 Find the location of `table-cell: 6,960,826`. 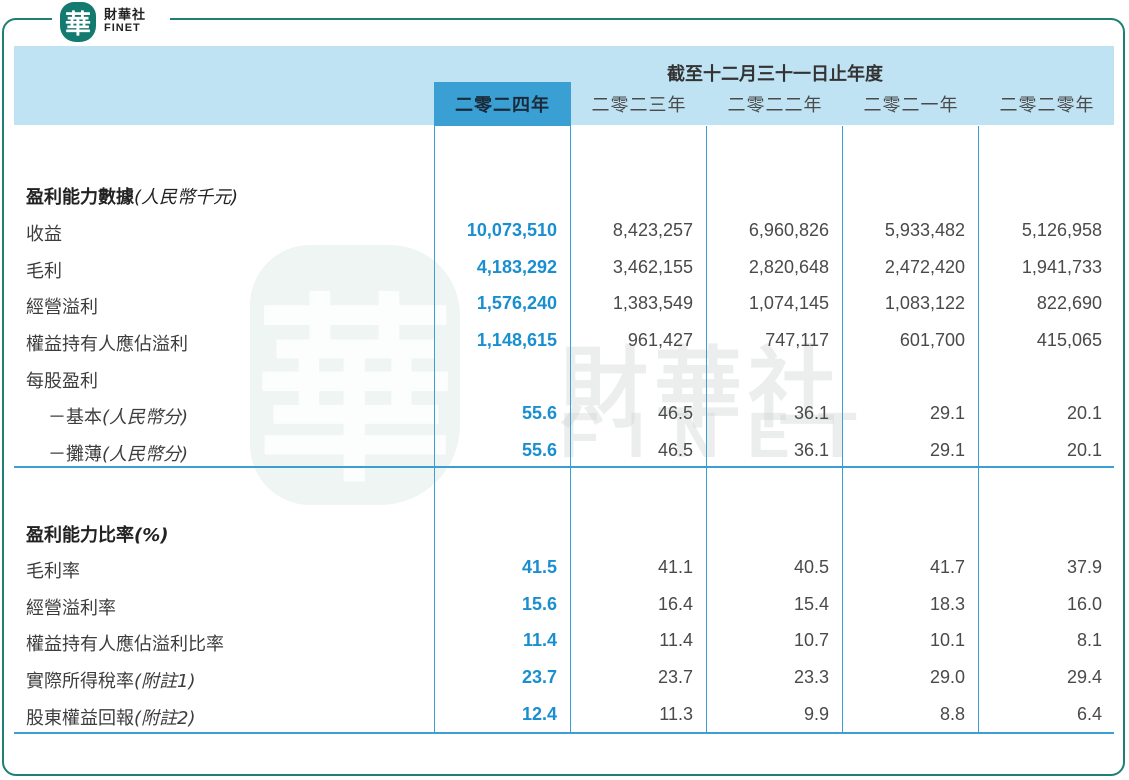

table-cell: 6,960,826 is located at coordinates (788, 230).